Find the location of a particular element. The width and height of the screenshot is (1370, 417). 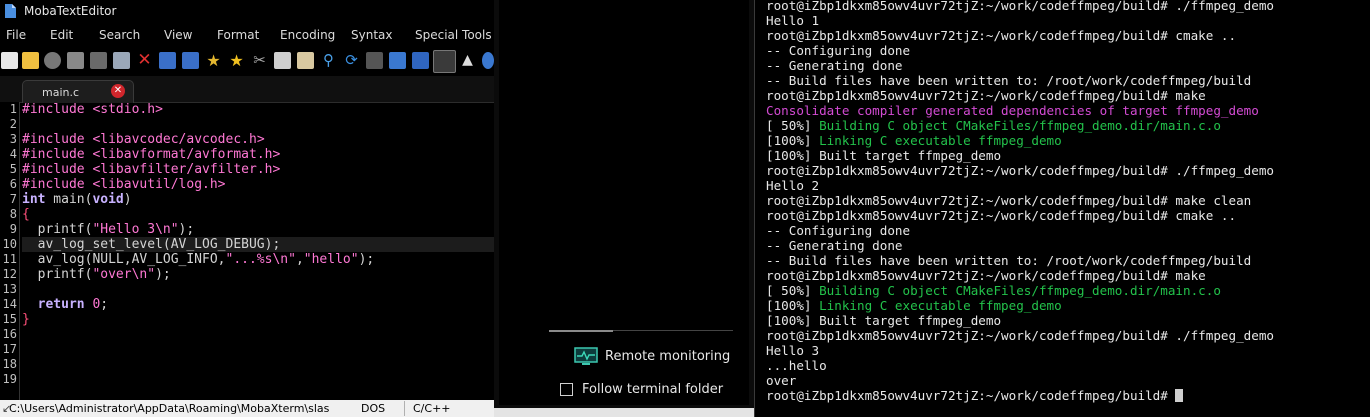

windows-format-icon is located at coordinates (444, 61).